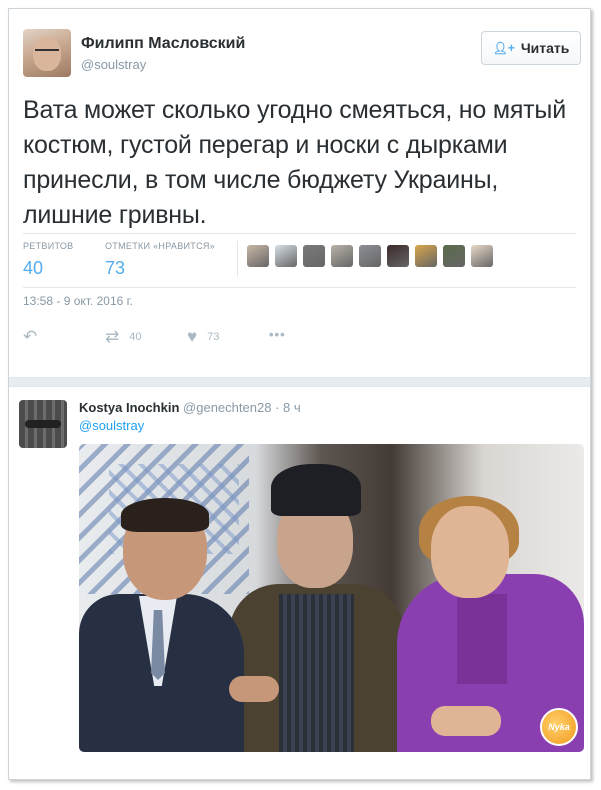  What do you see at coordinates (163, 64) in the screenshot?
I see `author-handle: @soulstray` at bounding box center [163, 64].